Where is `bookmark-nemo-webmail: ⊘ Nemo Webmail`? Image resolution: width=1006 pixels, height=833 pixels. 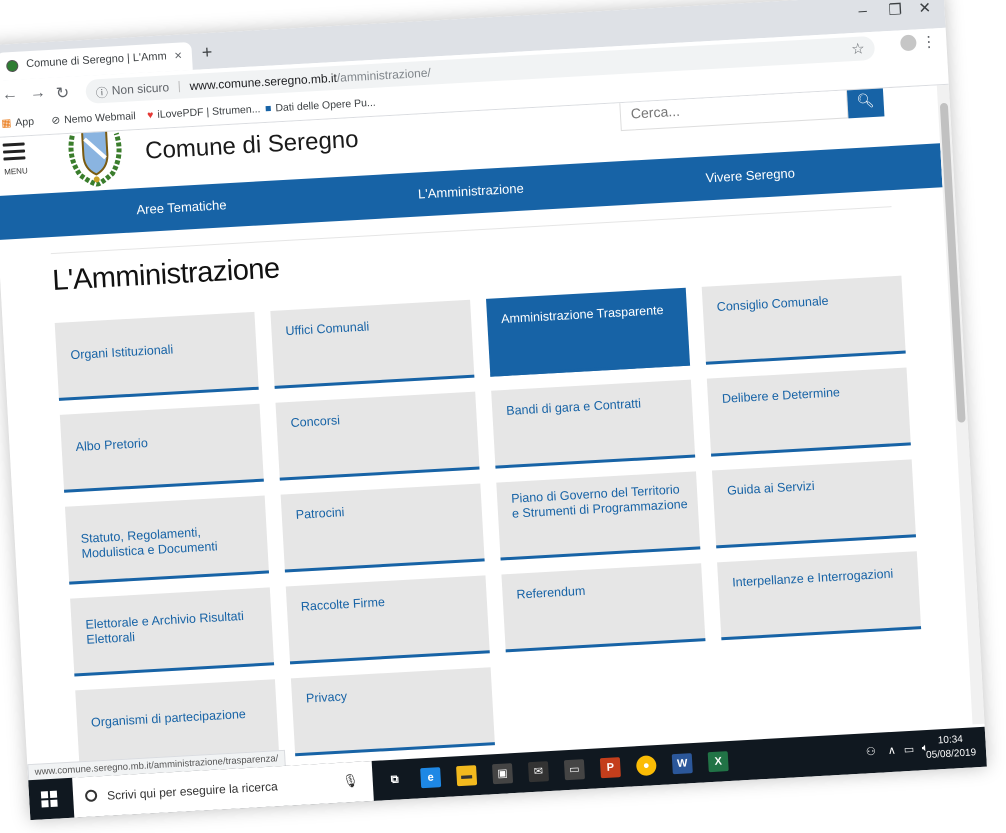
bookmark-nemo-webmail: ⊘ Nemo Webmail is located at coordinates (93, 118).